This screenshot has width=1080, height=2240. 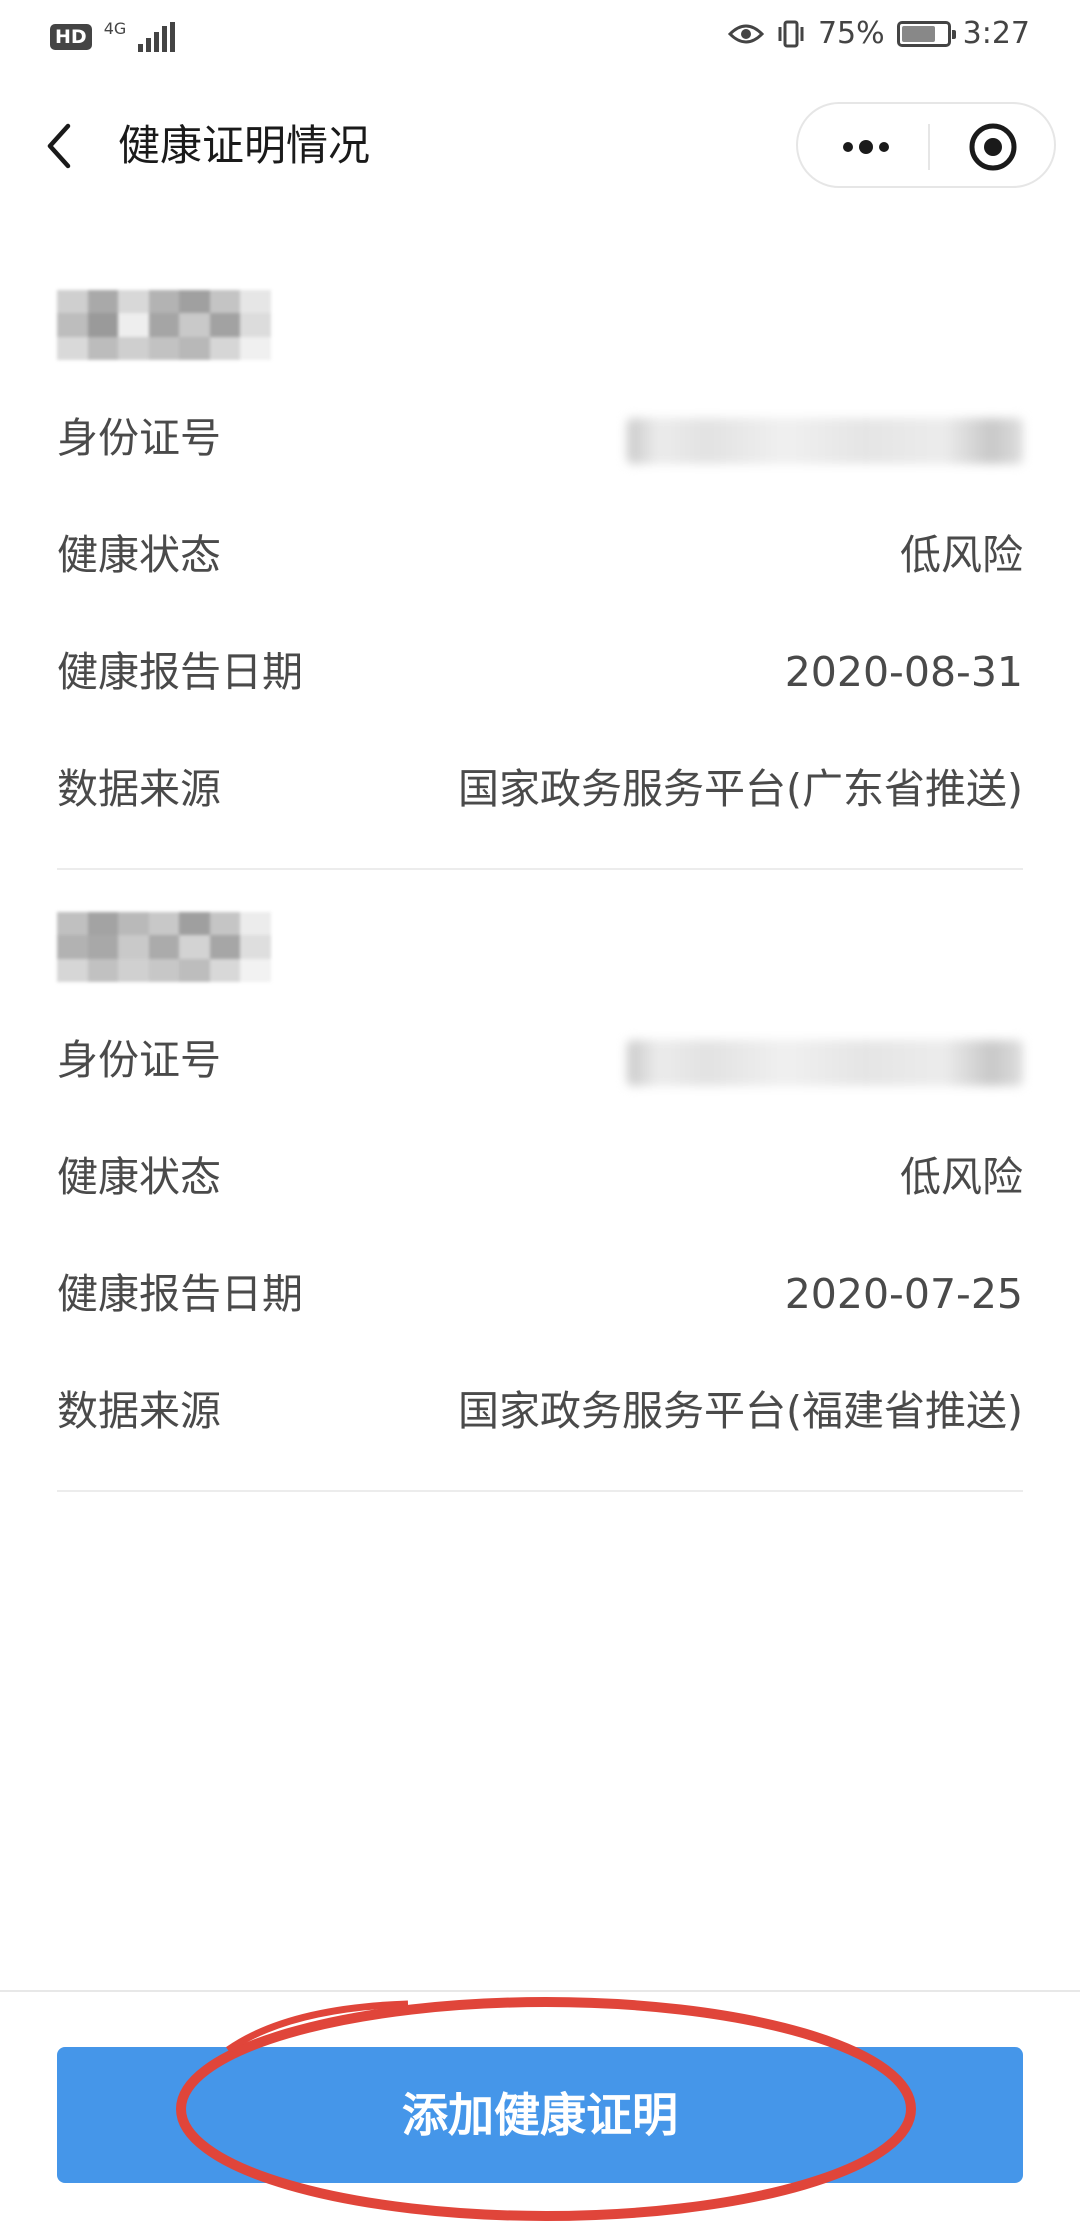 I want to click on capsule-divider, so click(x=929, y=147).